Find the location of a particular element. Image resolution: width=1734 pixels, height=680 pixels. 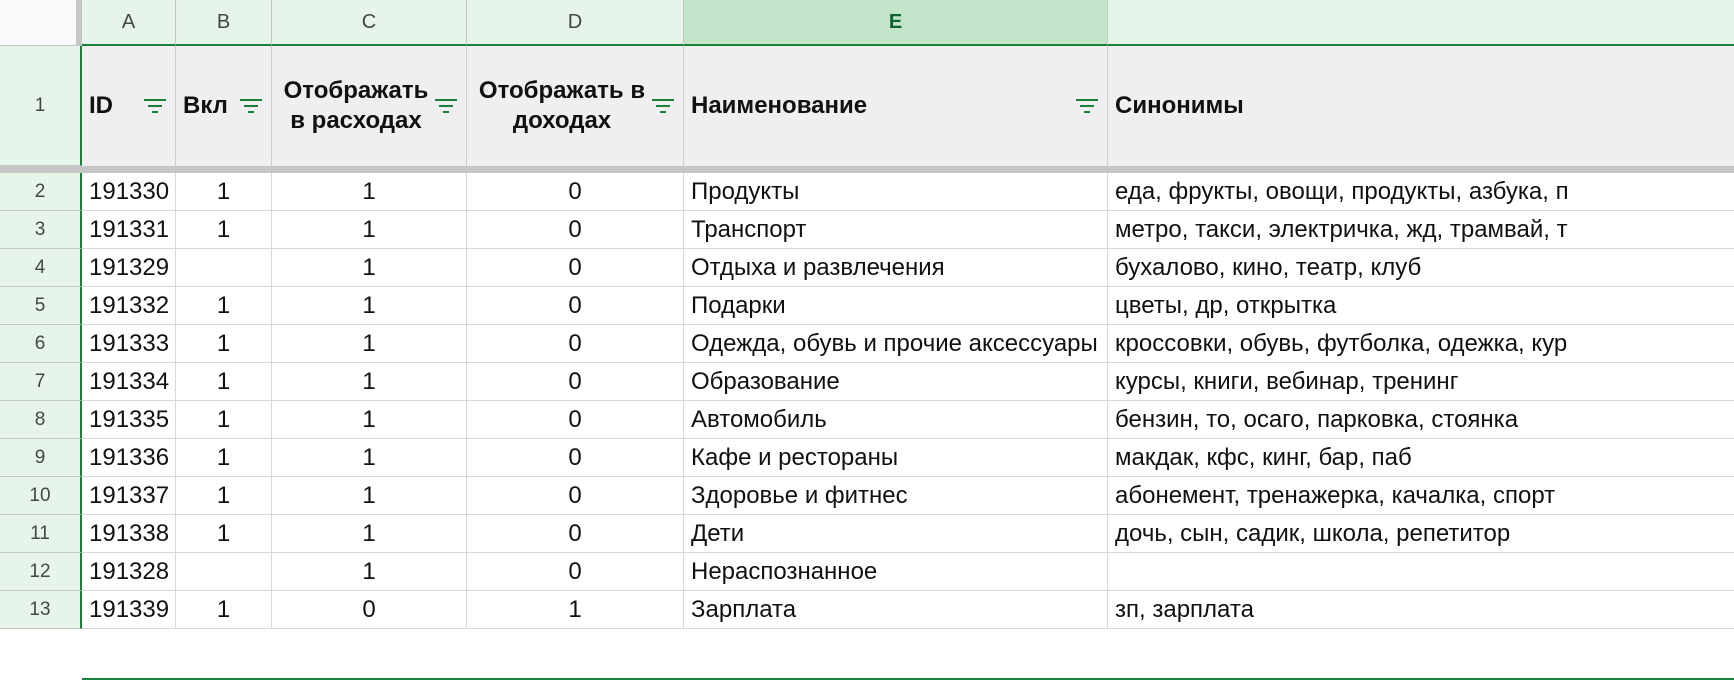

cell-name: Транспорт is located at coordinates (896, 230).